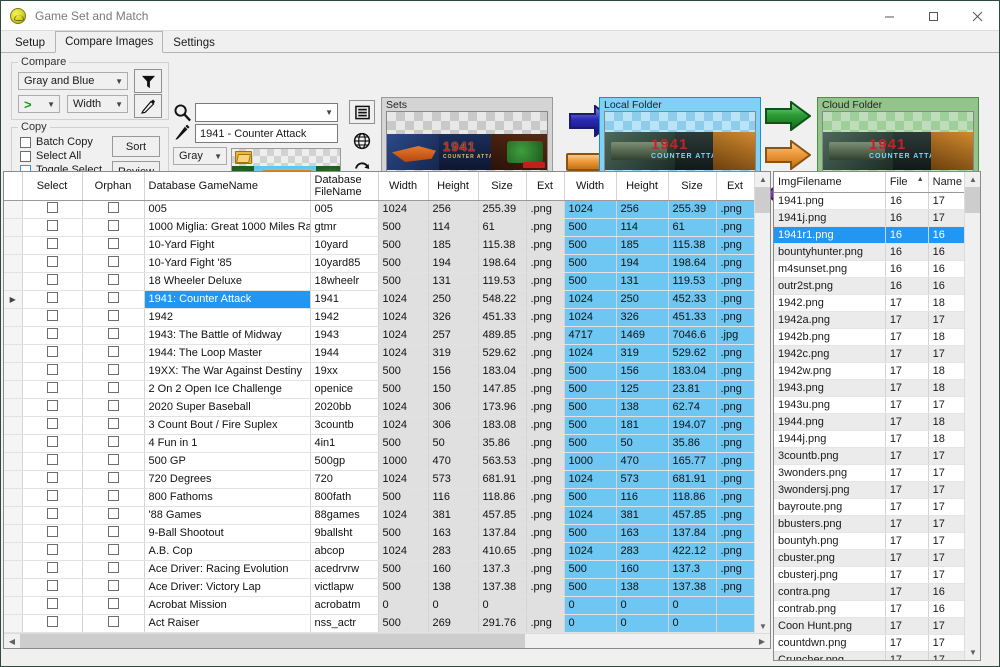 The width and height of the screenshot is (1000, 667). What do you see at coordinates (344, 479) in the screenshot?
I see `file-name-cell: 720` at bounding box center [344, 479].